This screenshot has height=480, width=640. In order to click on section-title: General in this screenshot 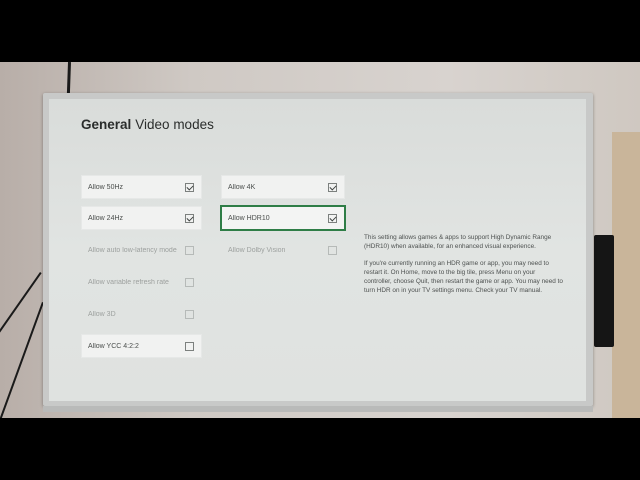, I will do `click(106, 124)`.